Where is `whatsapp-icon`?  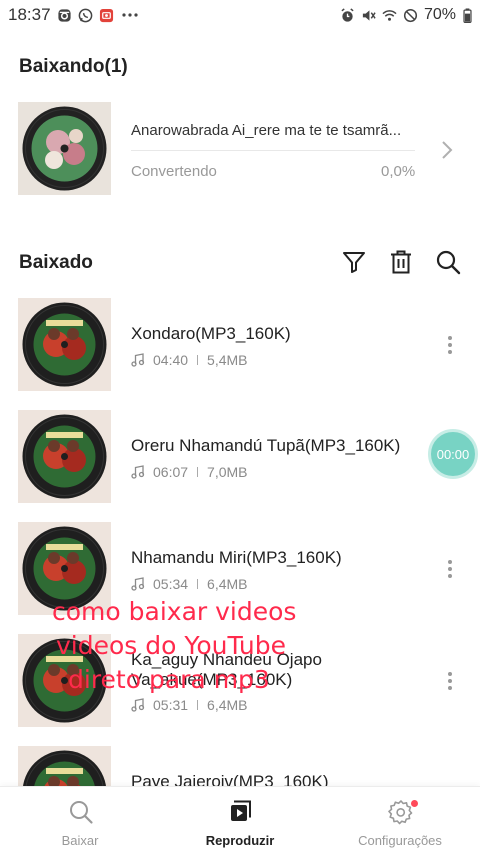 whatsapp-icon is located at coordinates (85, 15).